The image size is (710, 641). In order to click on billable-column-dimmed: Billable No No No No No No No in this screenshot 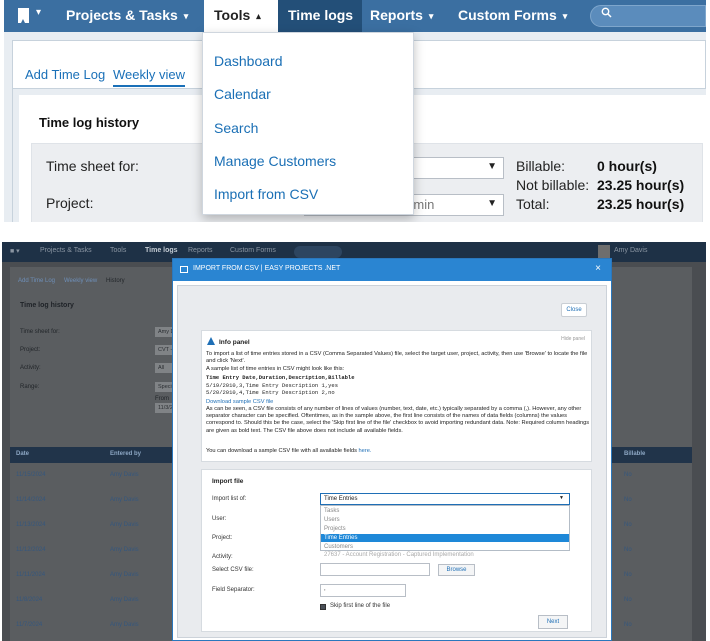, I will do `click(651, 454)`.